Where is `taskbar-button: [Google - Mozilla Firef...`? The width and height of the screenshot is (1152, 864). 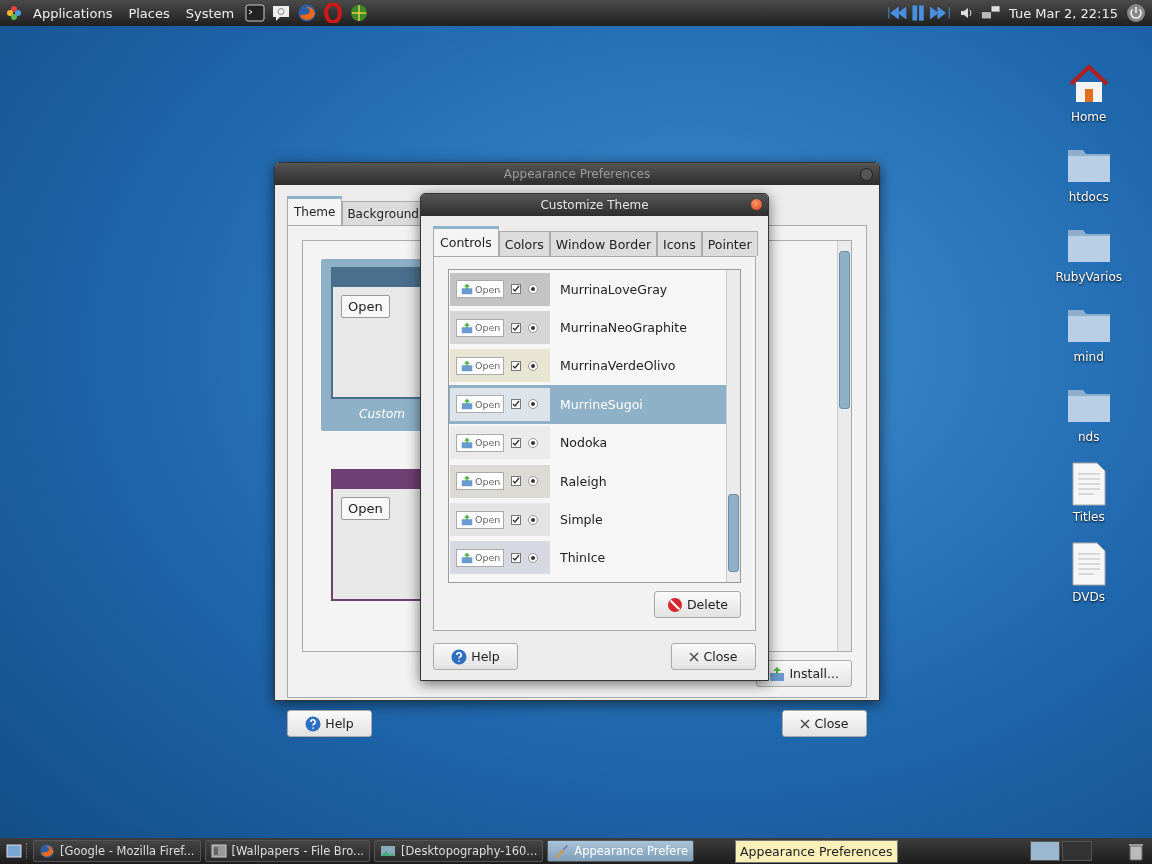
taskbar-button: [Google - Mozilla Firef... is located at coordinates (117, 851).